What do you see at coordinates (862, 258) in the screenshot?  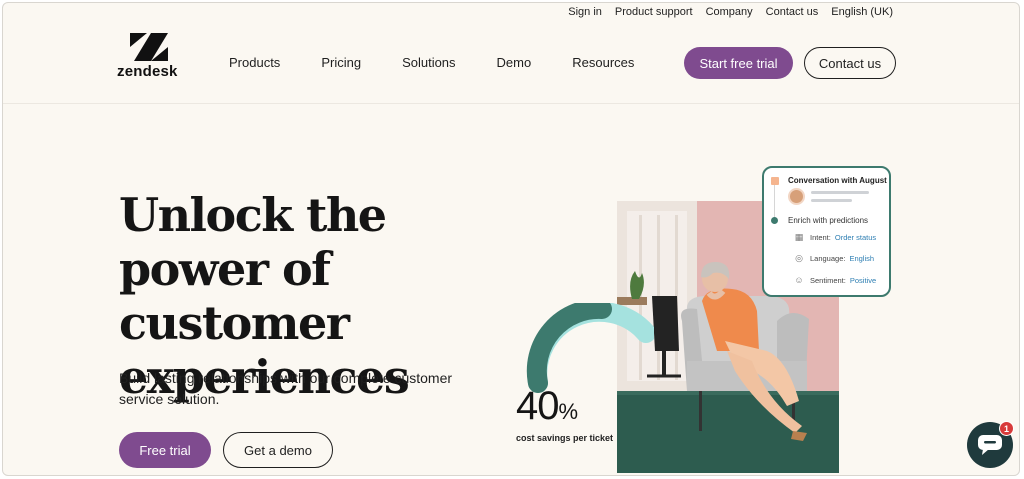 I see `language-value: English` at bounding box center [862, 258].